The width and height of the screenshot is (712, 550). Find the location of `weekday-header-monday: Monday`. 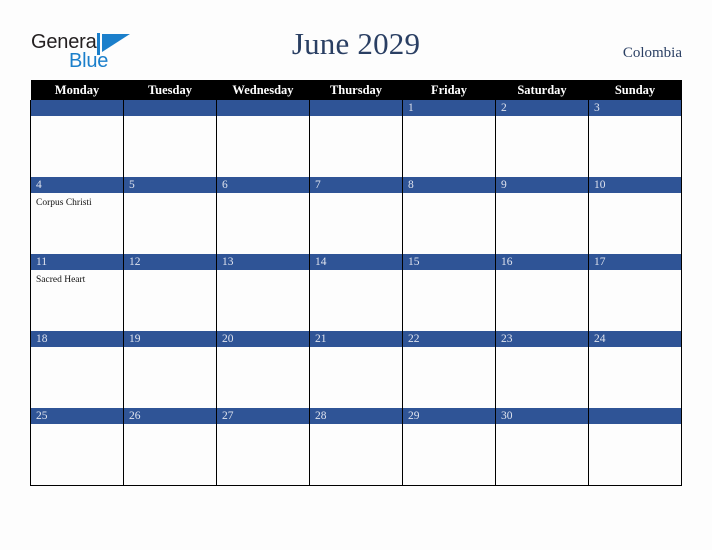

weekday-header-monday: Monday is located at coordinates (77, 90).